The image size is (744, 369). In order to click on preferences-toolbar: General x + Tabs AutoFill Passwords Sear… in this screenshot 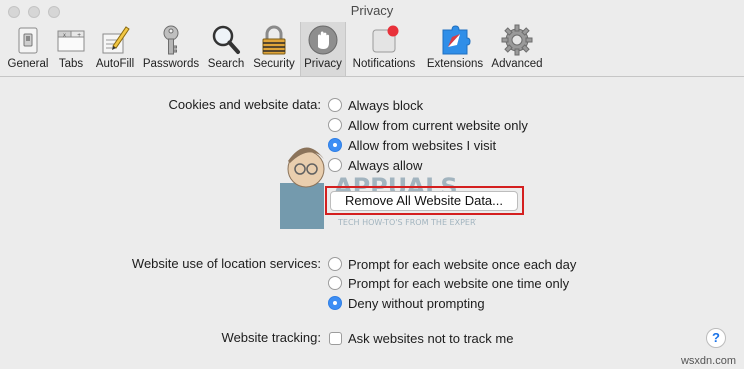, I will do `click(372, 49)`.